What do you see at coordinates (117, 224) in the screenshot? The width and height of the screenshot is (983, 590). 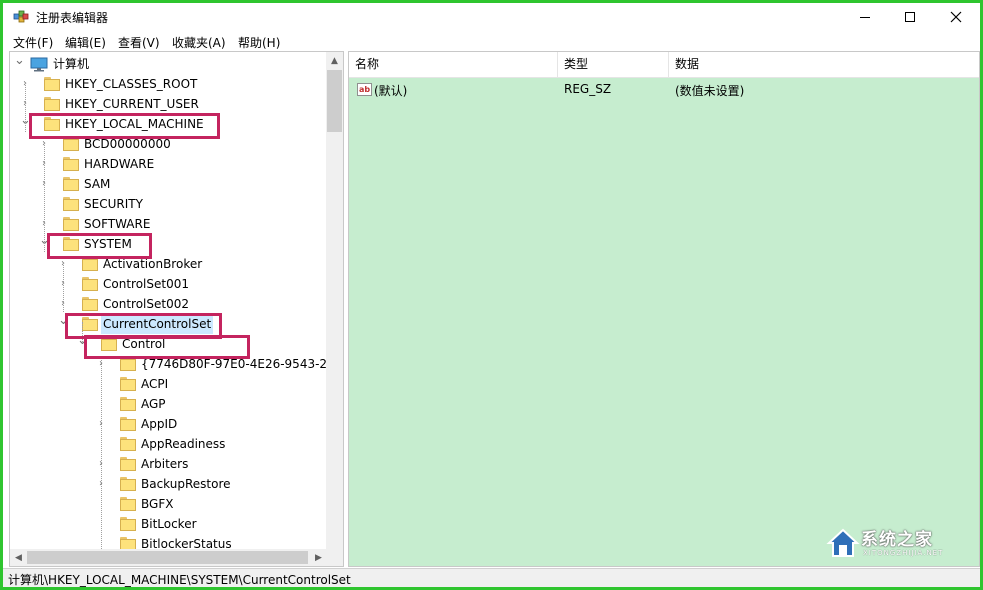 I see `tree-node-label: SOFTWARE` at bounding box center [117, 224].